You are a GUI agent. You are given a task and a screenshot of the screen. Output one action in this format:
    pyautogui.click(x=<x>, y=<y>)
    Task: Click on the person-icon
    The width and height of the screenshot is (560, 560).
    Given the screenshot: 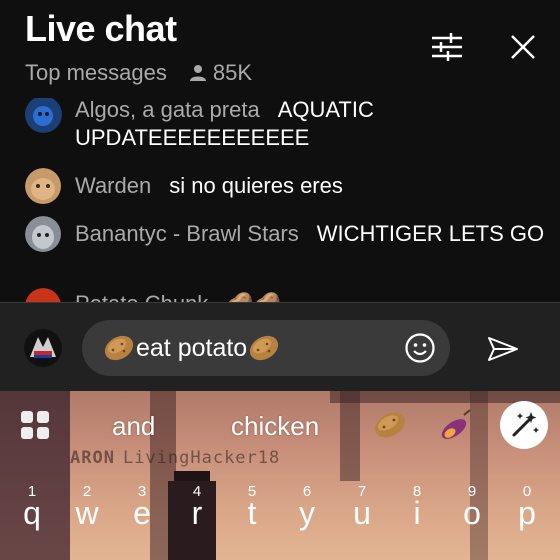 What is the action you would take?
    pyautogui.click(x=197, y=73)
    